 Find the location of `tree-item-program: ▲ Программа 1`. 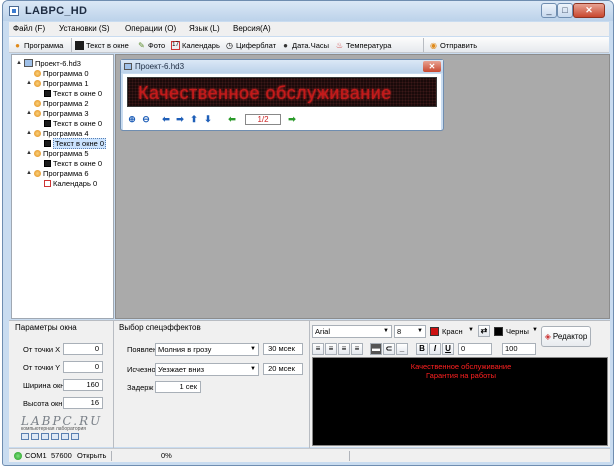

tree-item-program: ▲ Программа 1 is located at coordinates (57, 83).